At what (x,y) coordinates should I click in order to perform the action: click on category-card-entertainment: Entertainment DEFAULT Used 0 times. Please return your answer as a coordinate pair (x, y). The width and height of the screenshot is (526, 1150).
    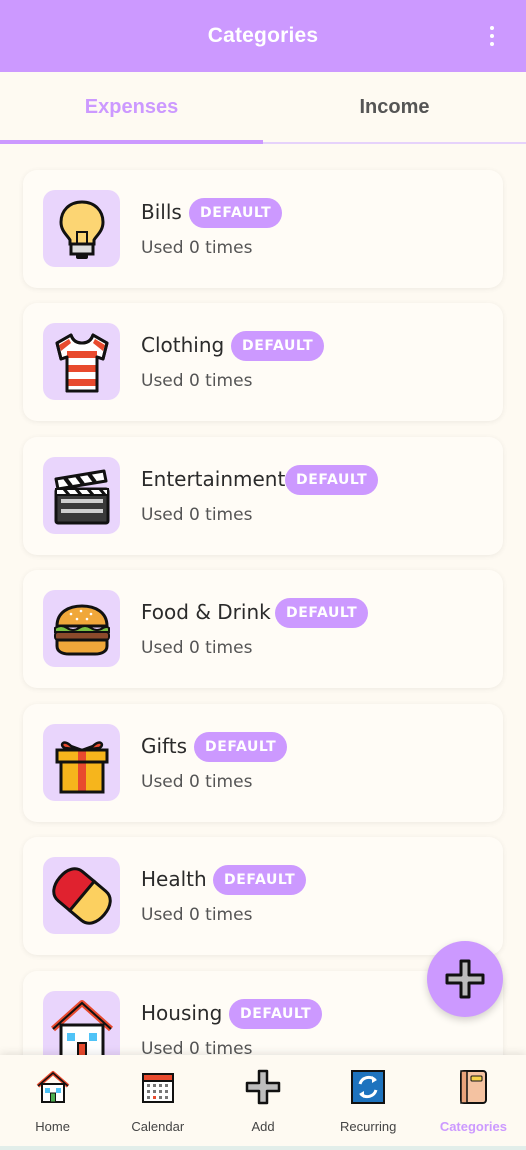
    Looking at the image, I should click on (263, 496).